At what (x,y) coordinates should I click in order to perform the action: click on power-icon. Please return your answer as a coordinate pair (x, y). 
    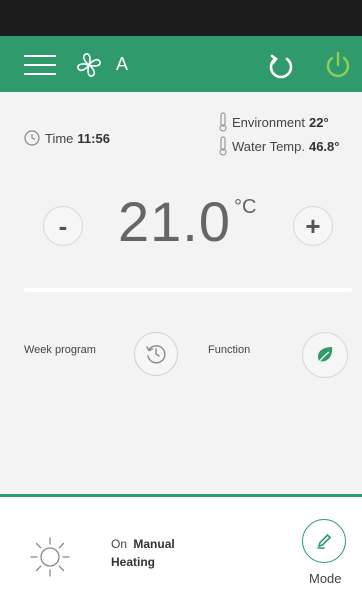
    Looking at the image, I should click on (338, 65).